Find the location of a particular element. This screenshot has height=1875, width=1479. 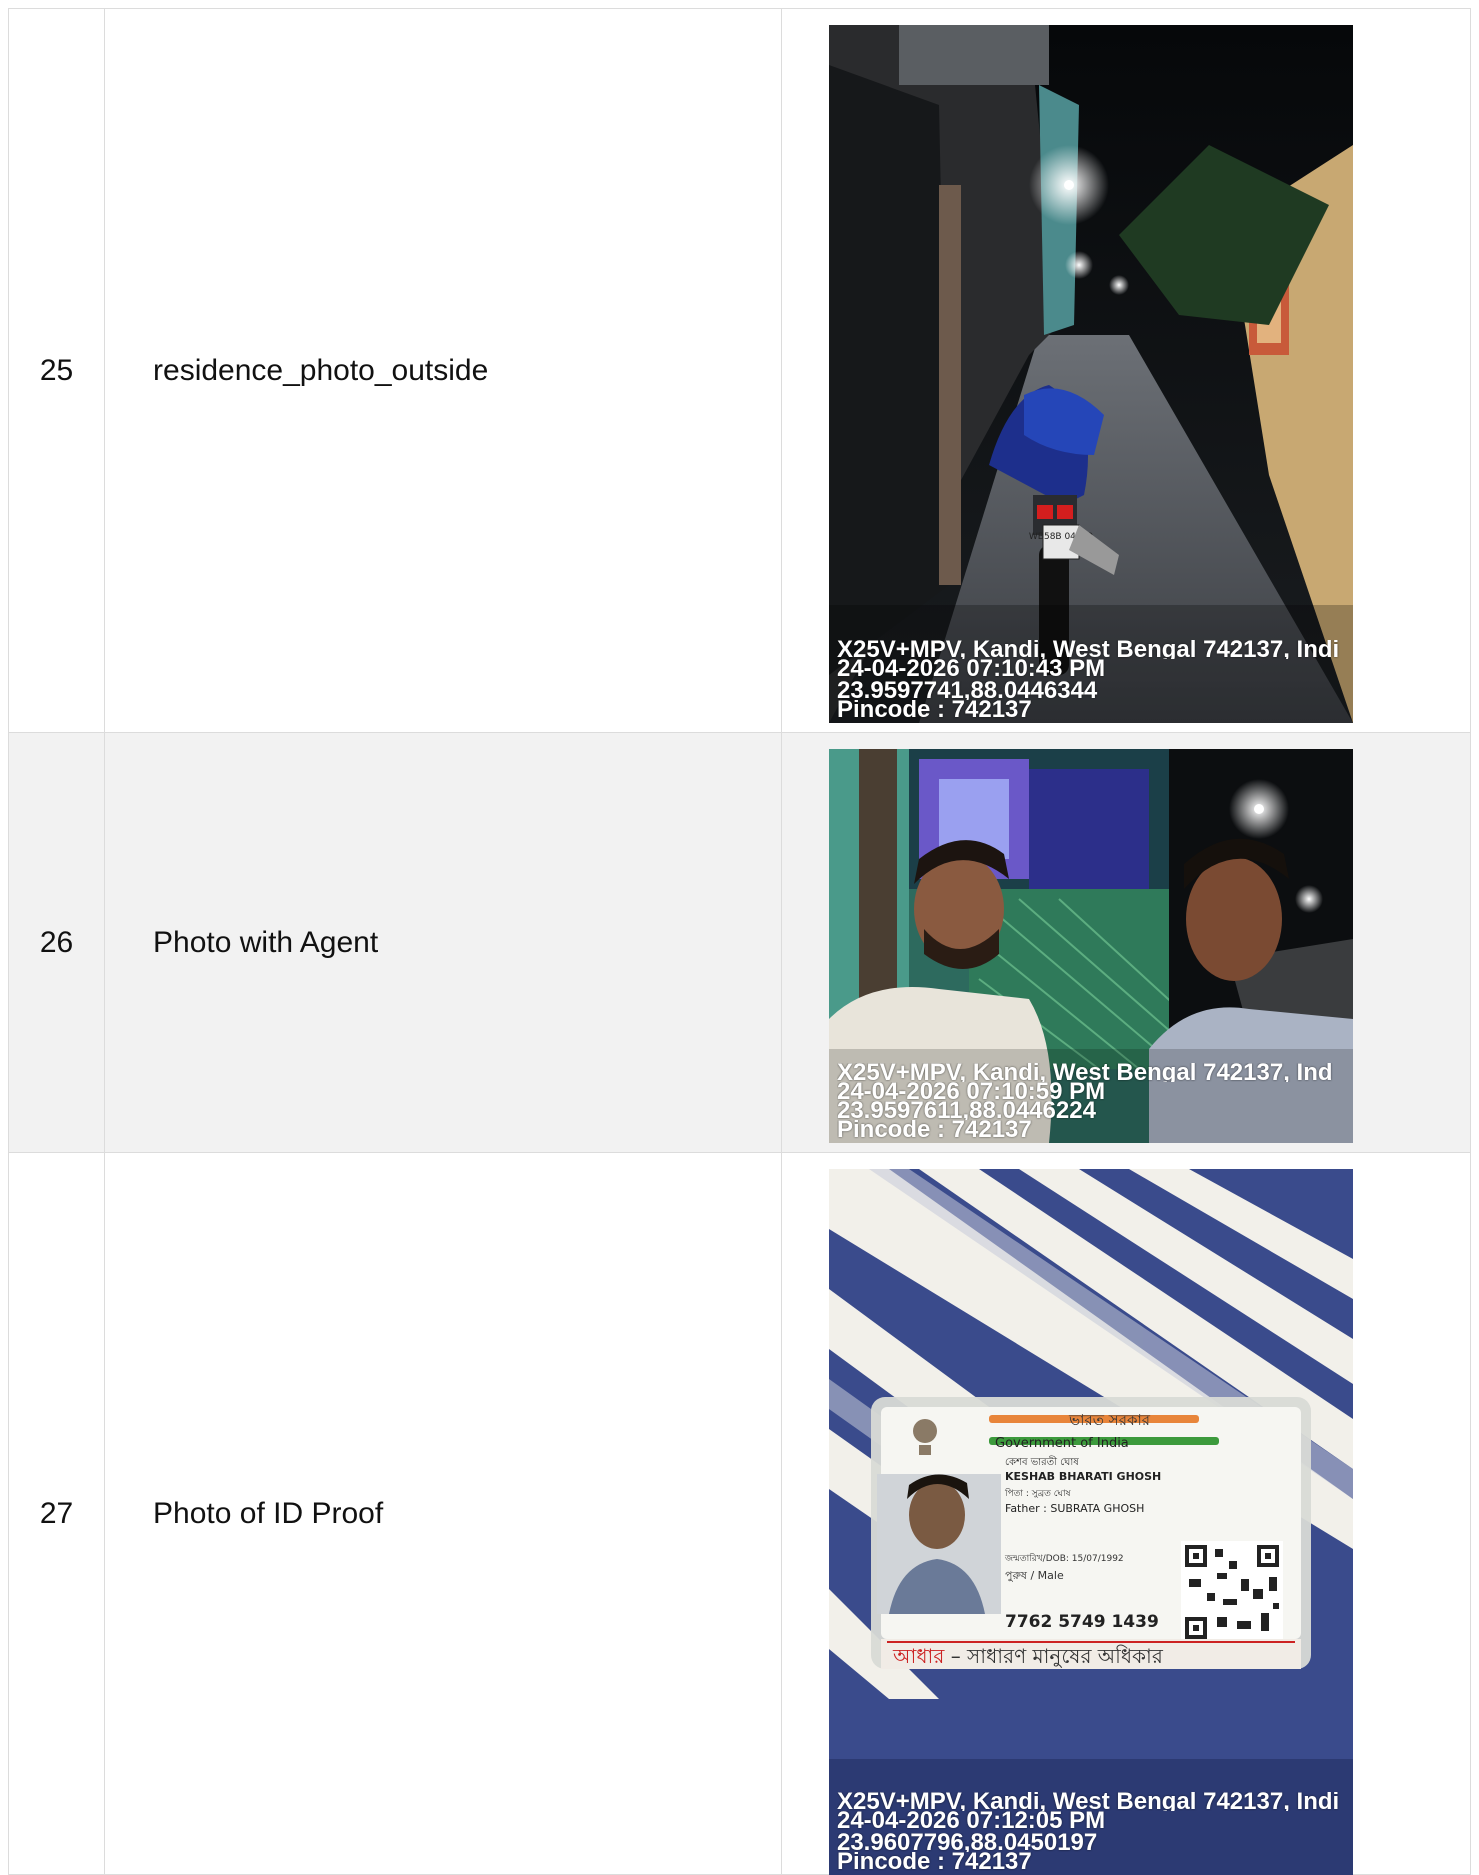

id-gender: পুরুষ / Male is located at coordinates (1034, 1575).